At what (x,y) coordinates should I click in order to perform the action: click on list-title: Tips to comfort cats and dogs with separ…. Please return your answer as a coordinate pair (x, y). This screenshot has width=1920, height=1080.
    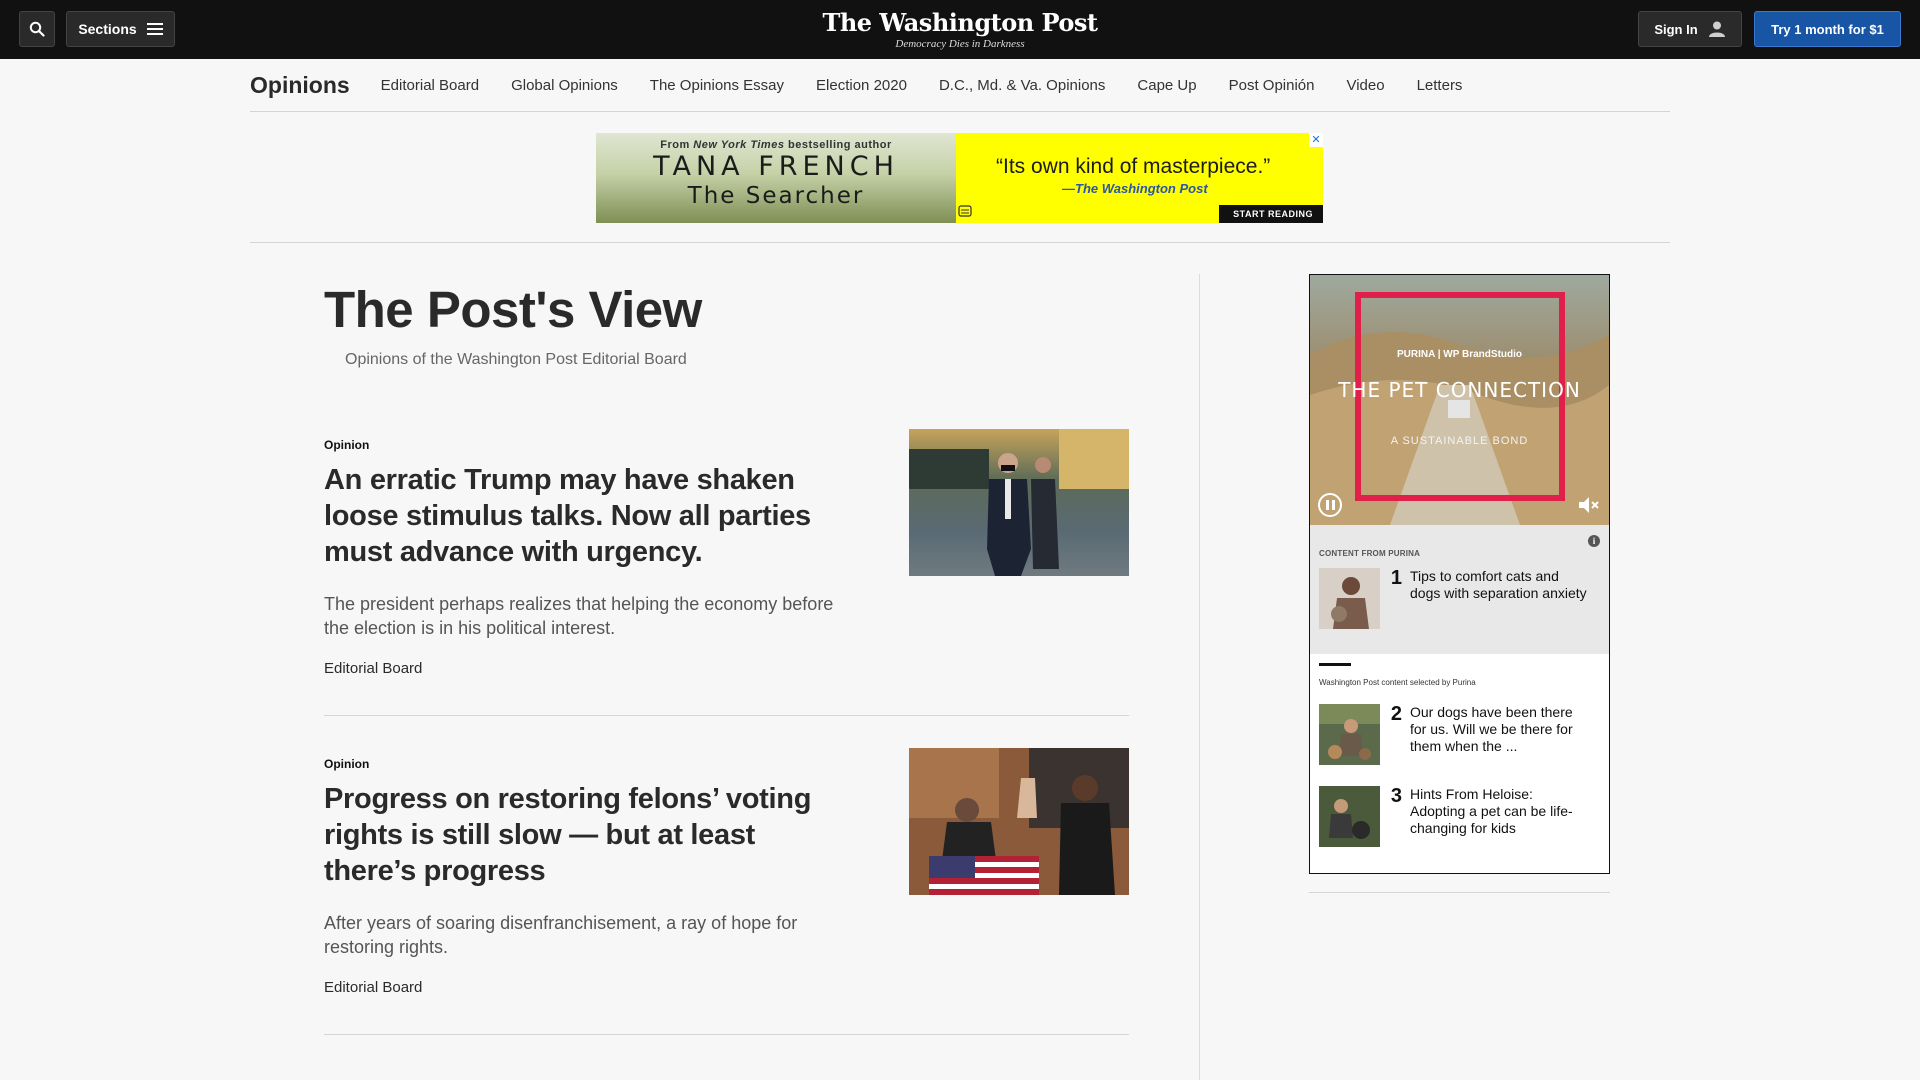
    Looking at the image, I should click on (1500, 598).